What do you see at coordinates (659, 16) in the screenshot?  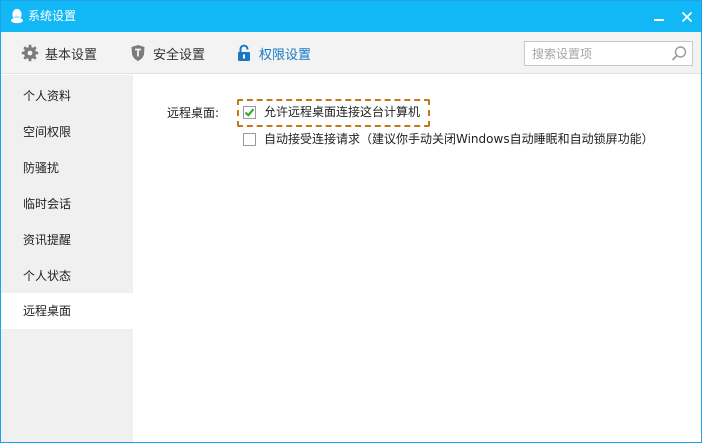 I see `minimize-button` at bounding box center [659, 16].